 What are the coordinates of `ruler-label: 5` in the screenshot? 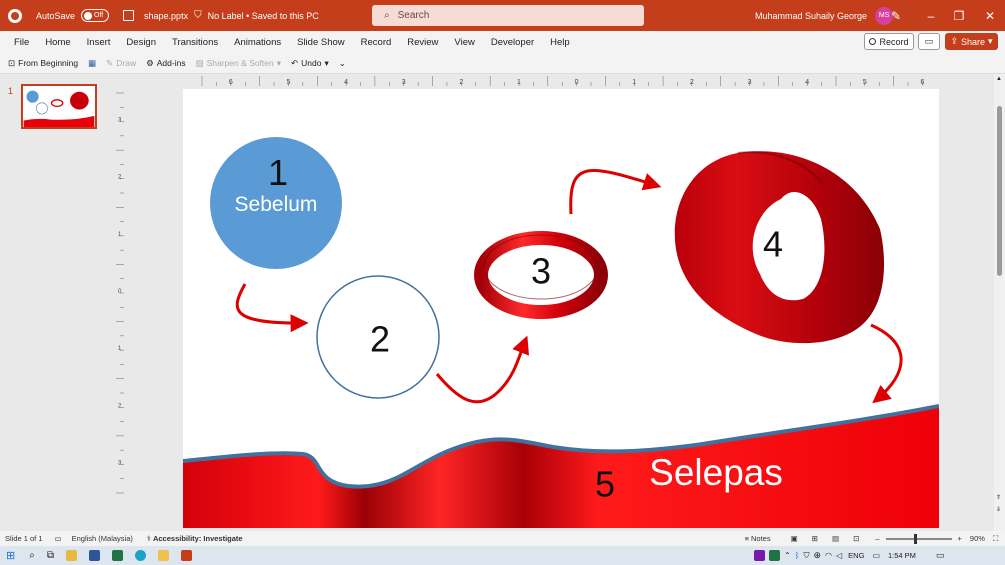 It's located at (288, 82).